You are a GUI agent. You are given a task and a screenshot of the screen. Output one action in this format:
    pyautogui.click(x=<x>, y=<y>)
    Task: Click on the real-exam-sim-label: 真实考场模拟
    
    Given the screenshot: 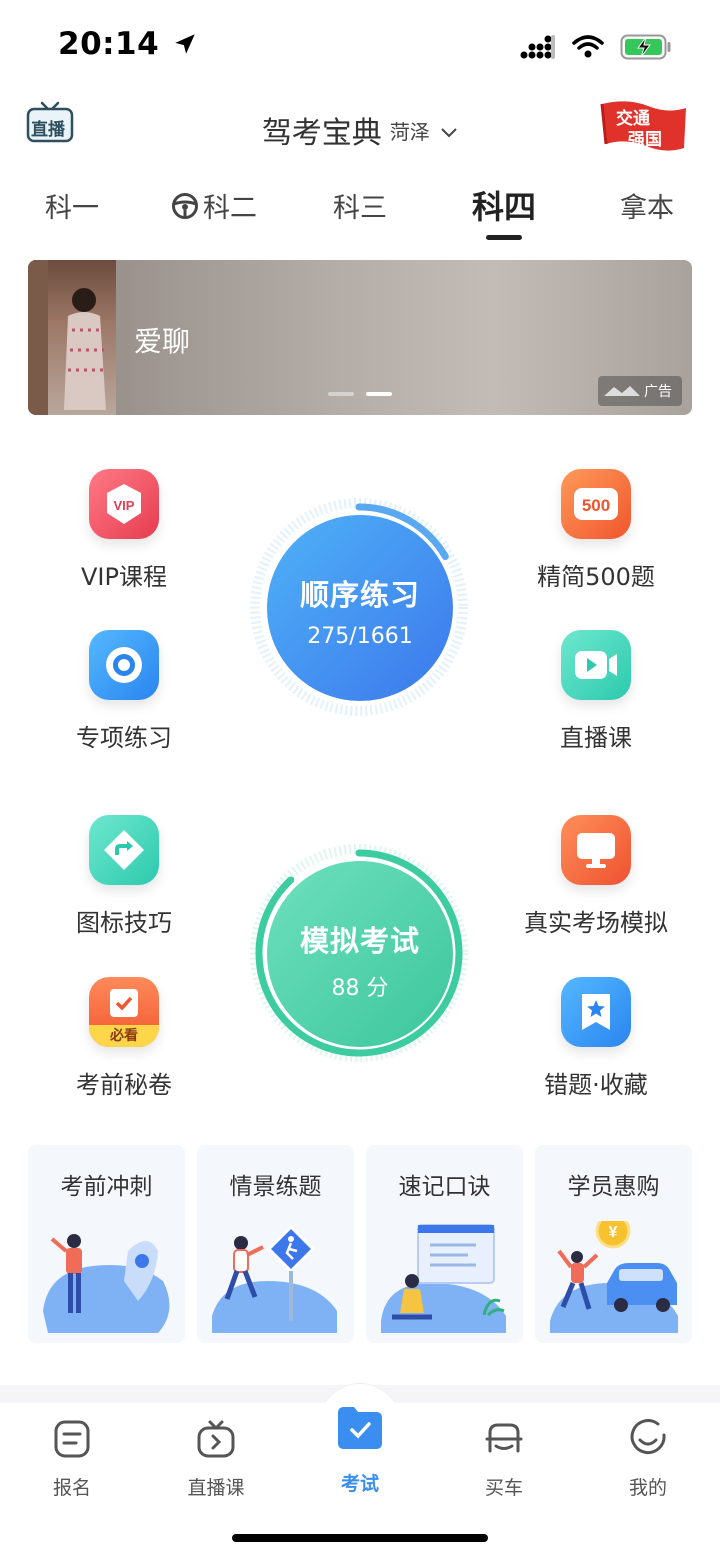 What is the action you would take?
    pyautogui.click(x=596, y=923)
    